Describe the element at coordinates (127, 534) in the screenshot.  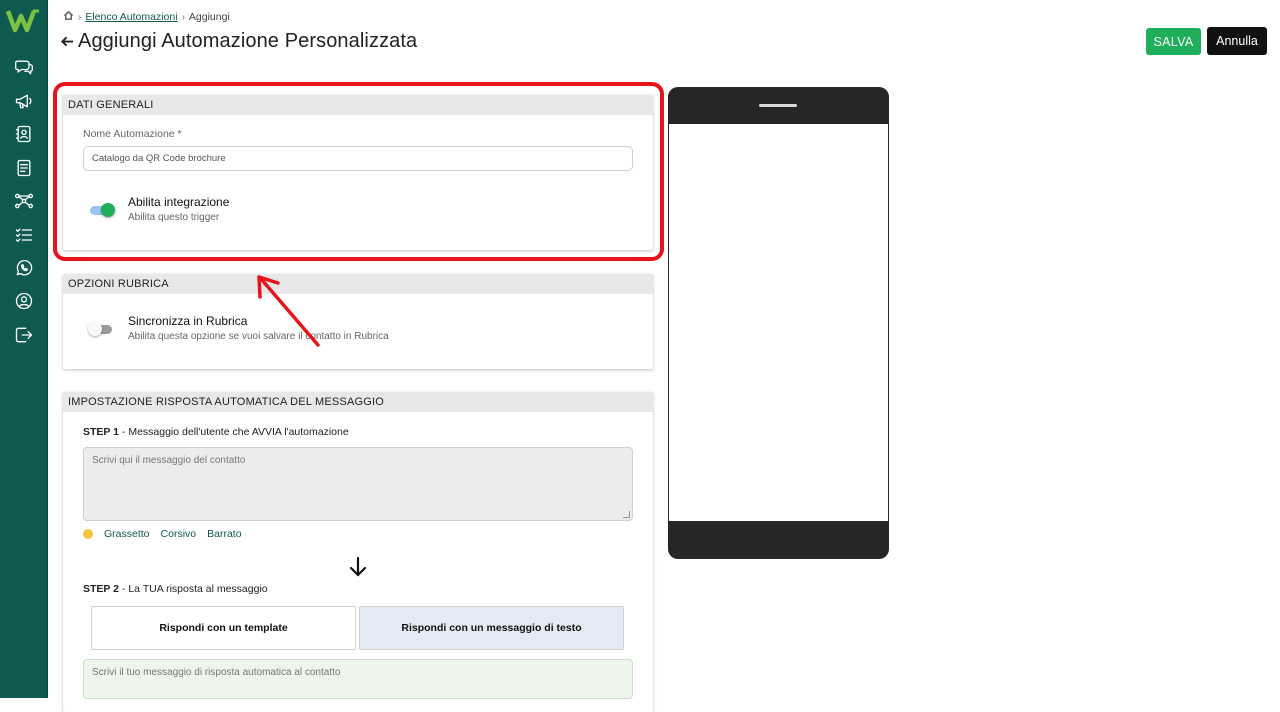
I see `bold-format-button: Grassetto` at that location.